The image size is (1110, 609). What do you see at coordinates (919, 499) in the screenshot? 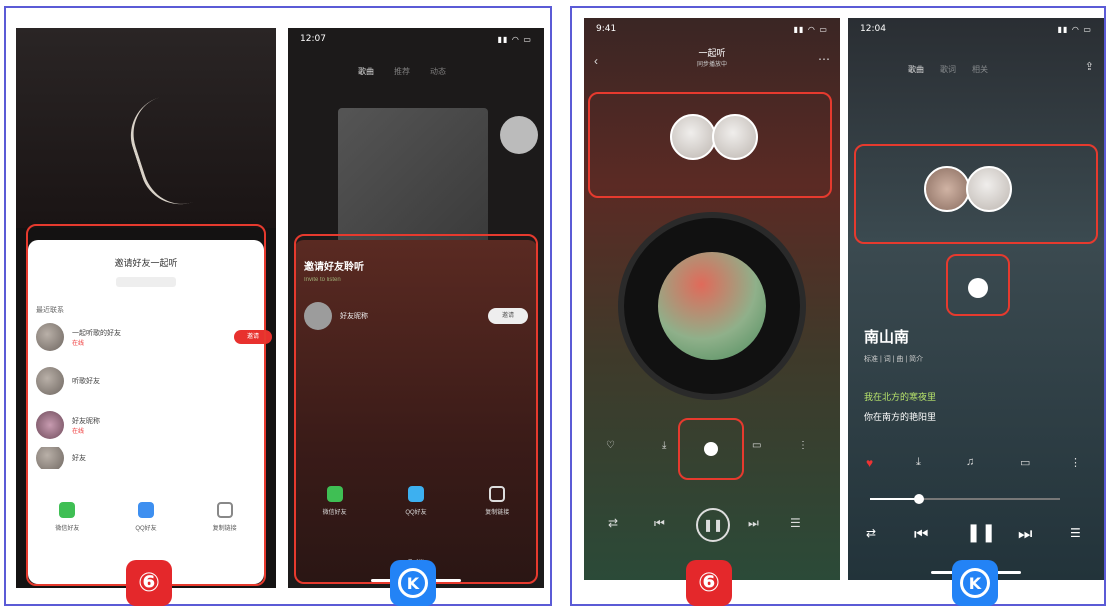
I see `progress-handle` at bounding box center [919, 499].